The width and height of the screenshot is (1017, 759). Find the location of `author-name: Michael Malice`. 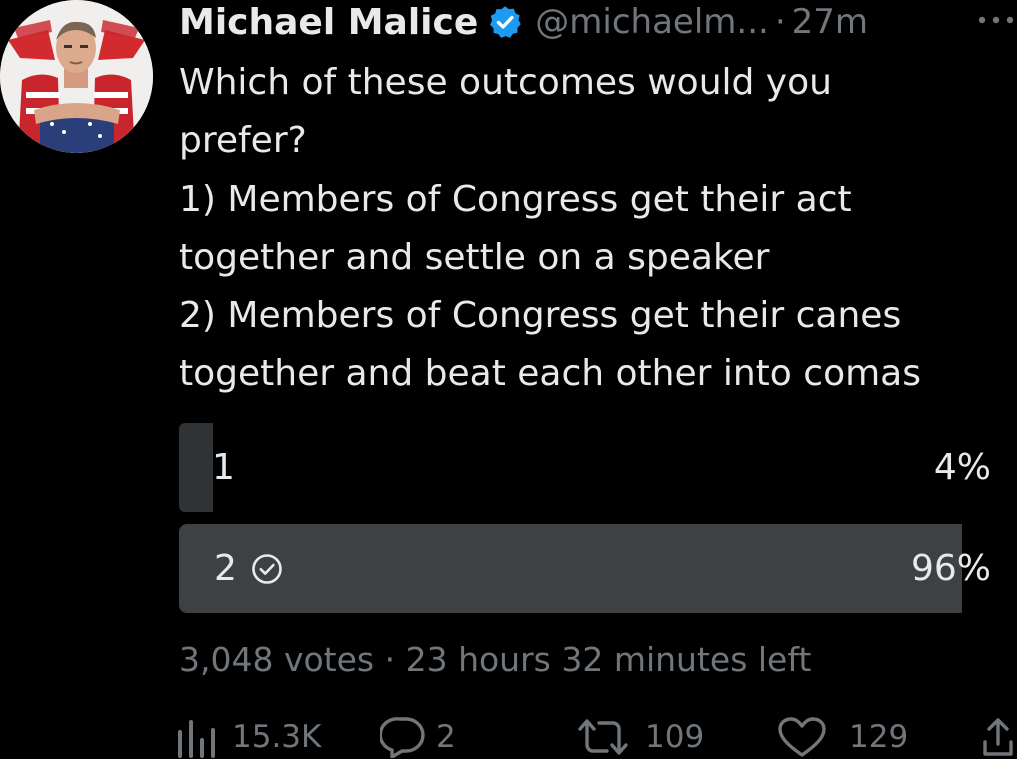

author-name: Michael Malice is located at coordinates (328, 22).